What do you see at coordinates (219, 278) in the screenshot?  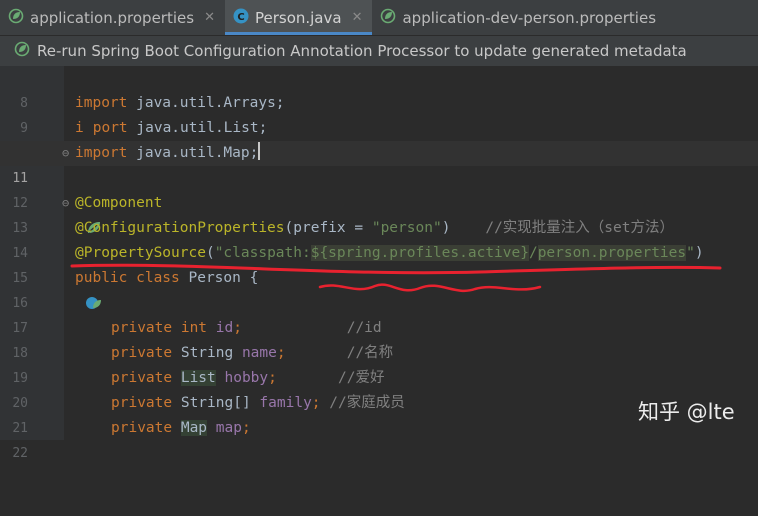 I see `code-rest: Person {` at bounding box center [219, 278].